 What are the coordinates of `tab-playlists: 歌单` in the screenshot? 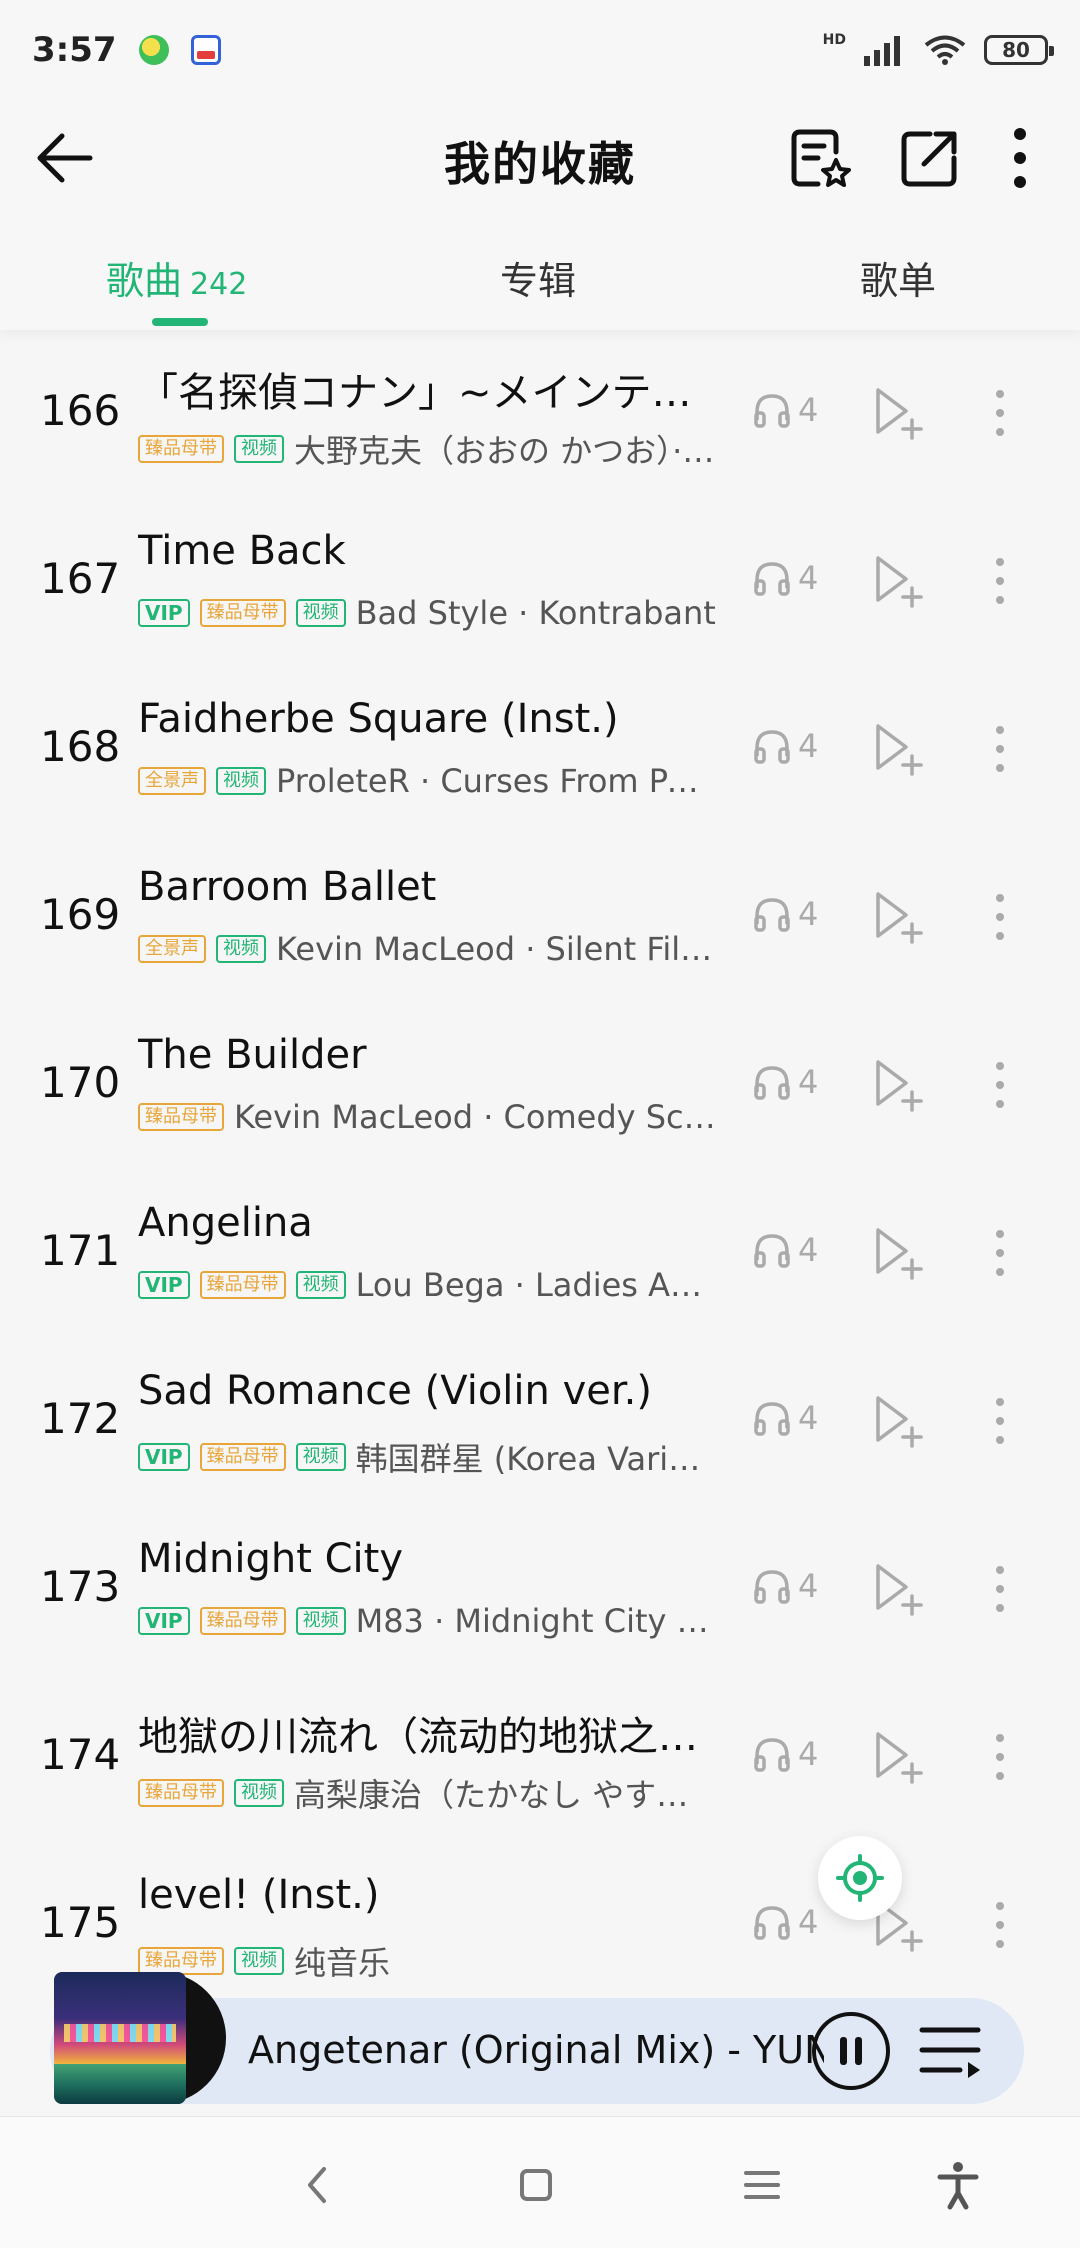 It's located at (898, 277).